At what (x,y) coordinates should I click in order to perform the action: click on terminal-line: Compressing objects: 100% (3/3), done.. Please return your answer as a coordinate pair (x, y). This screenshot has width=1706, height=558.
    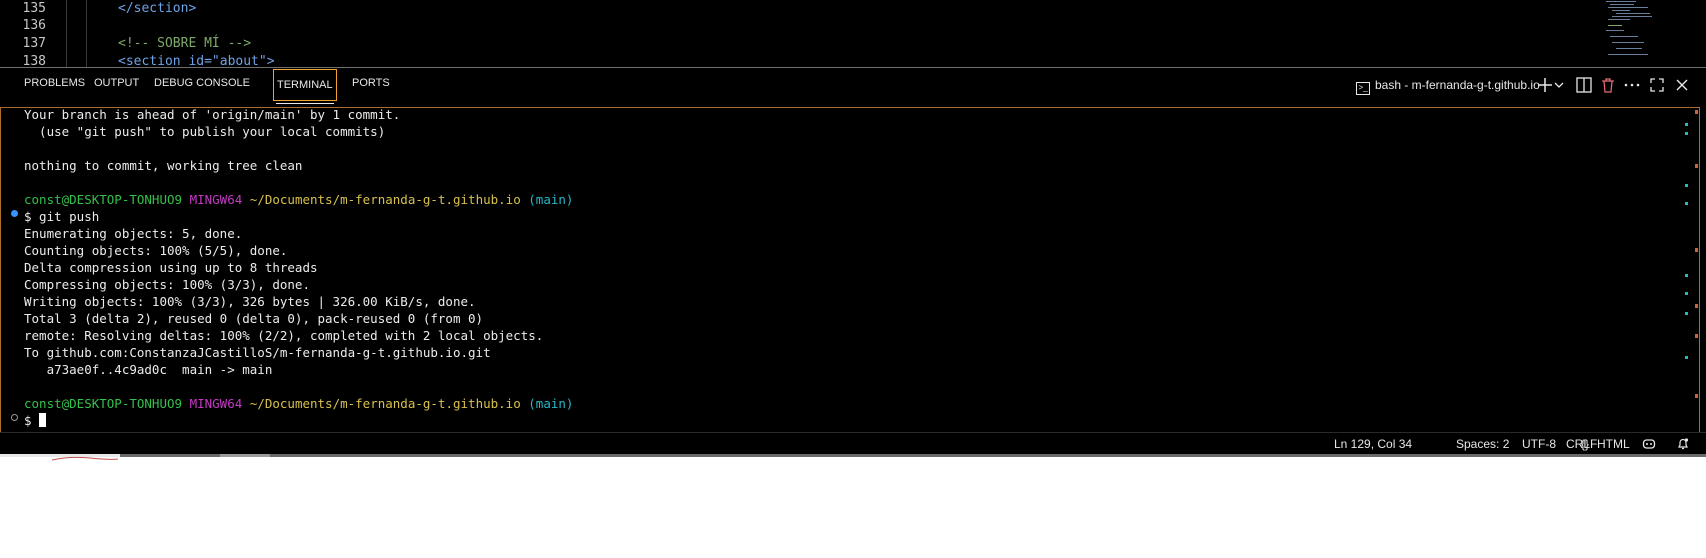
    Looking at the image, I should click on (167, 284).